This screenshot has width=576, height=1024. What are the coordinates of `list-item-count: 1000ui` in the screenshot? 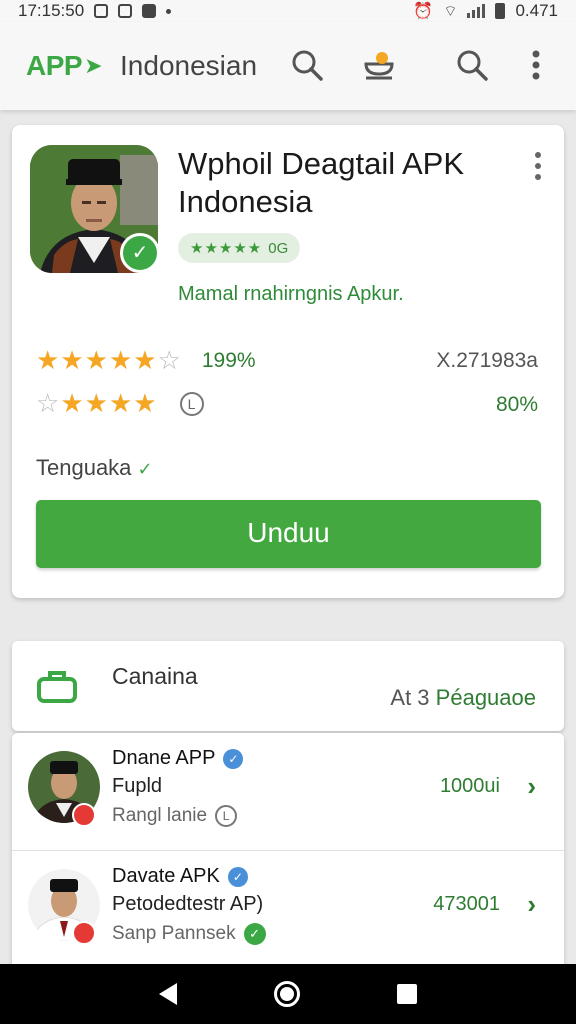 It's located at (469, 786).